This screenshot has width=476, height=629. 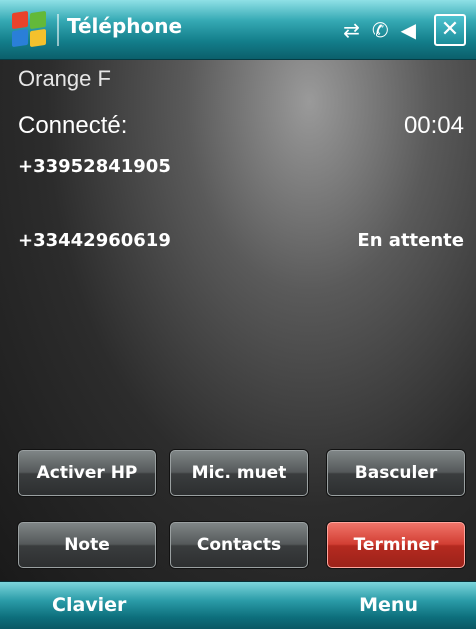 What do you see at coordinates (87, 545) in the screenshot?
I see `note-button: Note` at bounding box center [87, 545].